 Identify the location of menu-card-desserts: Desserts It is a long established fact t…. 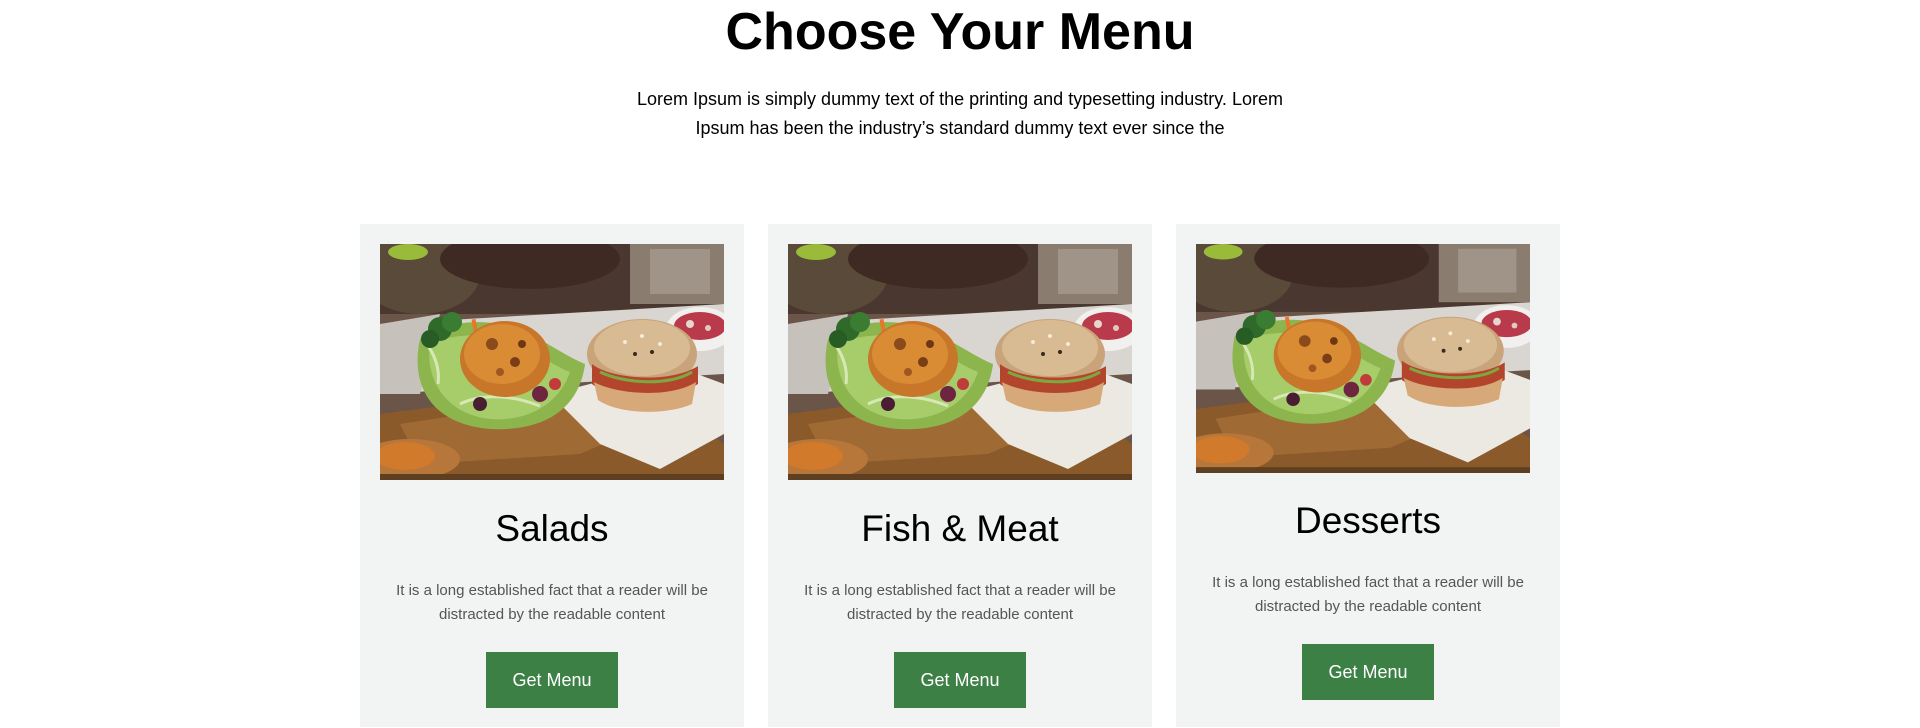
(1368, 475).